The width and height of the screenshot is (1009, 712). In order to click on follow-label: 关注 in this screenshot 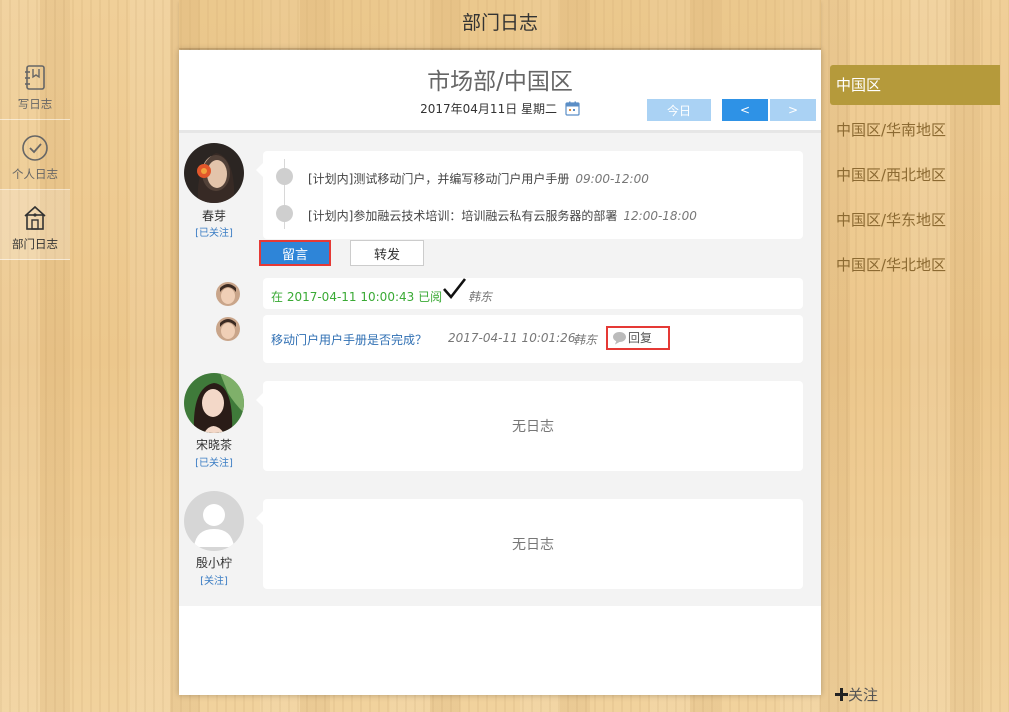, I will do `click(863, 695)`.